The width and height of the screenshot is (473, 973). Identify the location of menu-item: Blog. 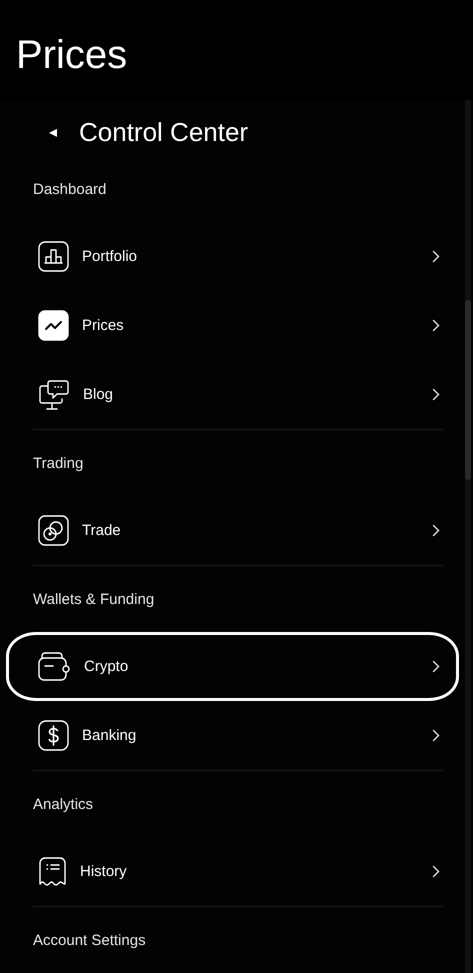
(238, 394).